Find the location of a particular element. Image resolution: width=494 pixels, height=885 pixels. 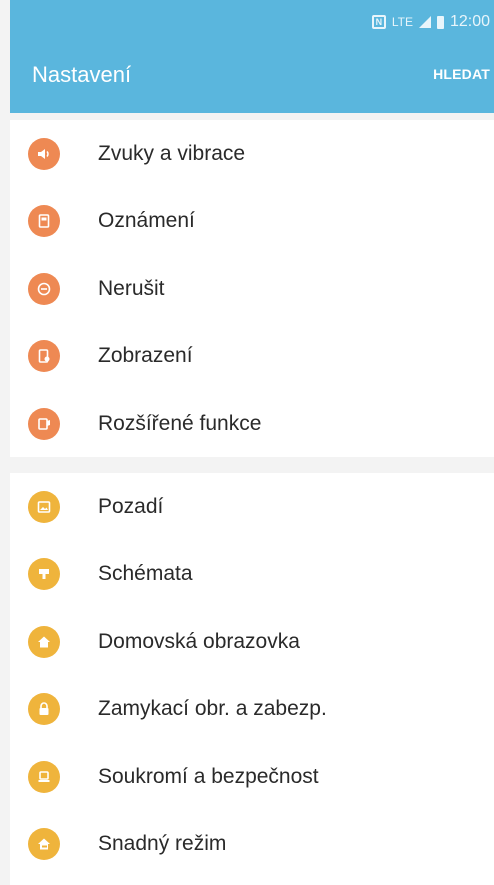

lock-icon is located at coordinates (44, 709).